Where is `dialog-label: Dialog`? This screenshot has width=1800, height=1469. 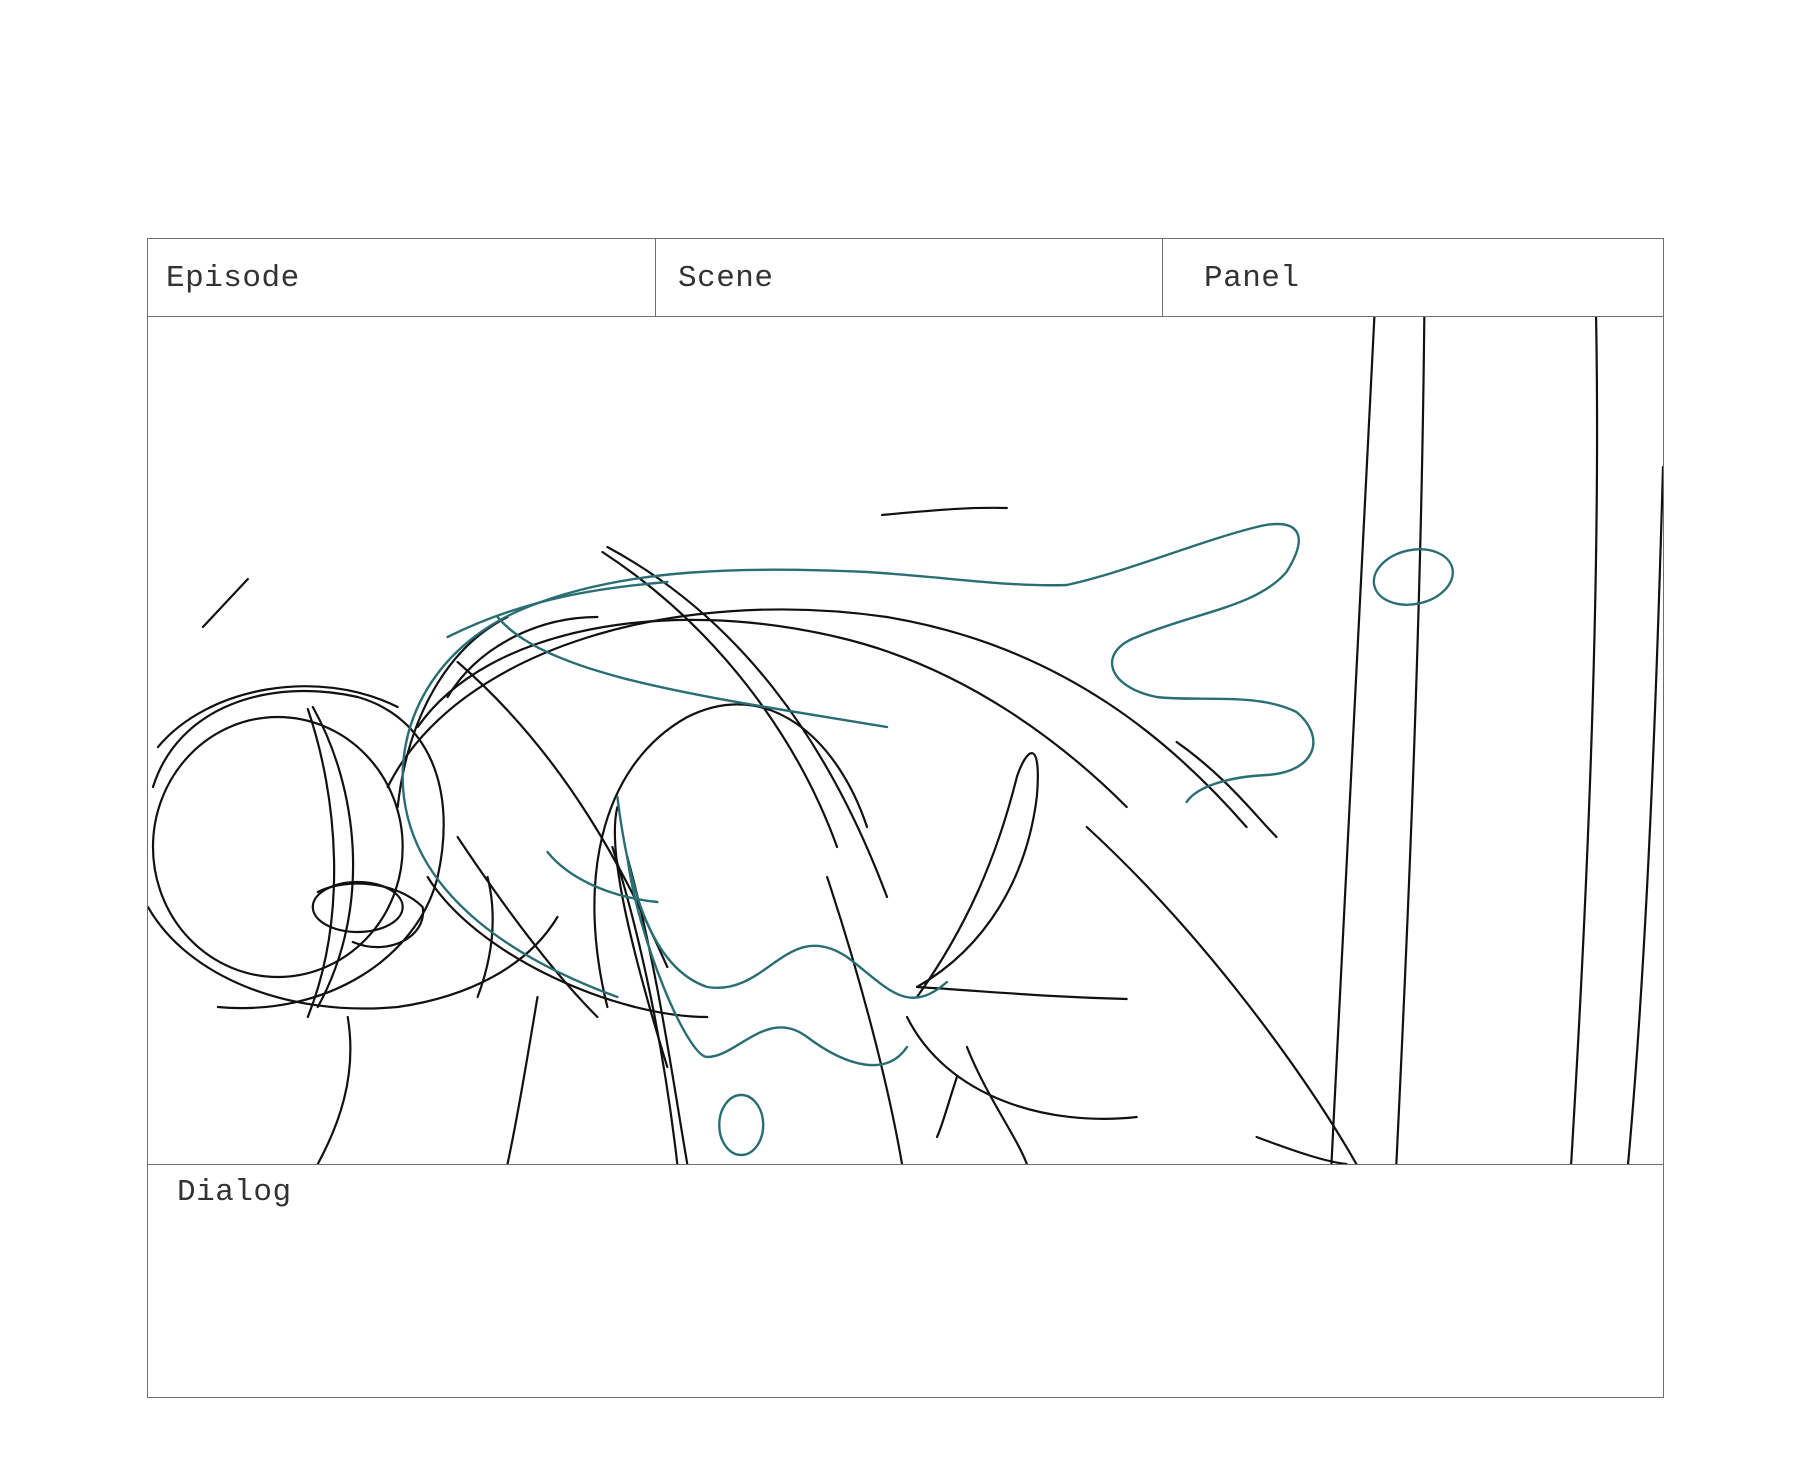 dialog-label: Dialog is located at coordinates (234, 1192).